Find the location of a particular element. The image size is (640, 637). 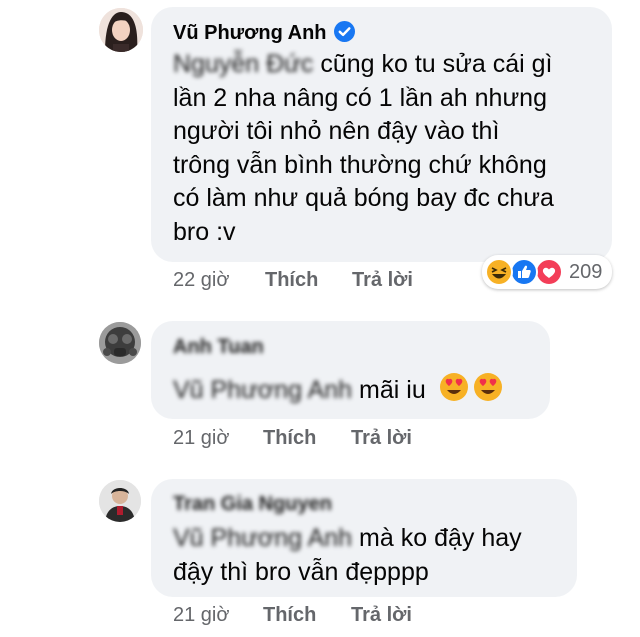

comment-line: người tôi nhỏ nên đậy vào thì is located at coordinates (336, 131).